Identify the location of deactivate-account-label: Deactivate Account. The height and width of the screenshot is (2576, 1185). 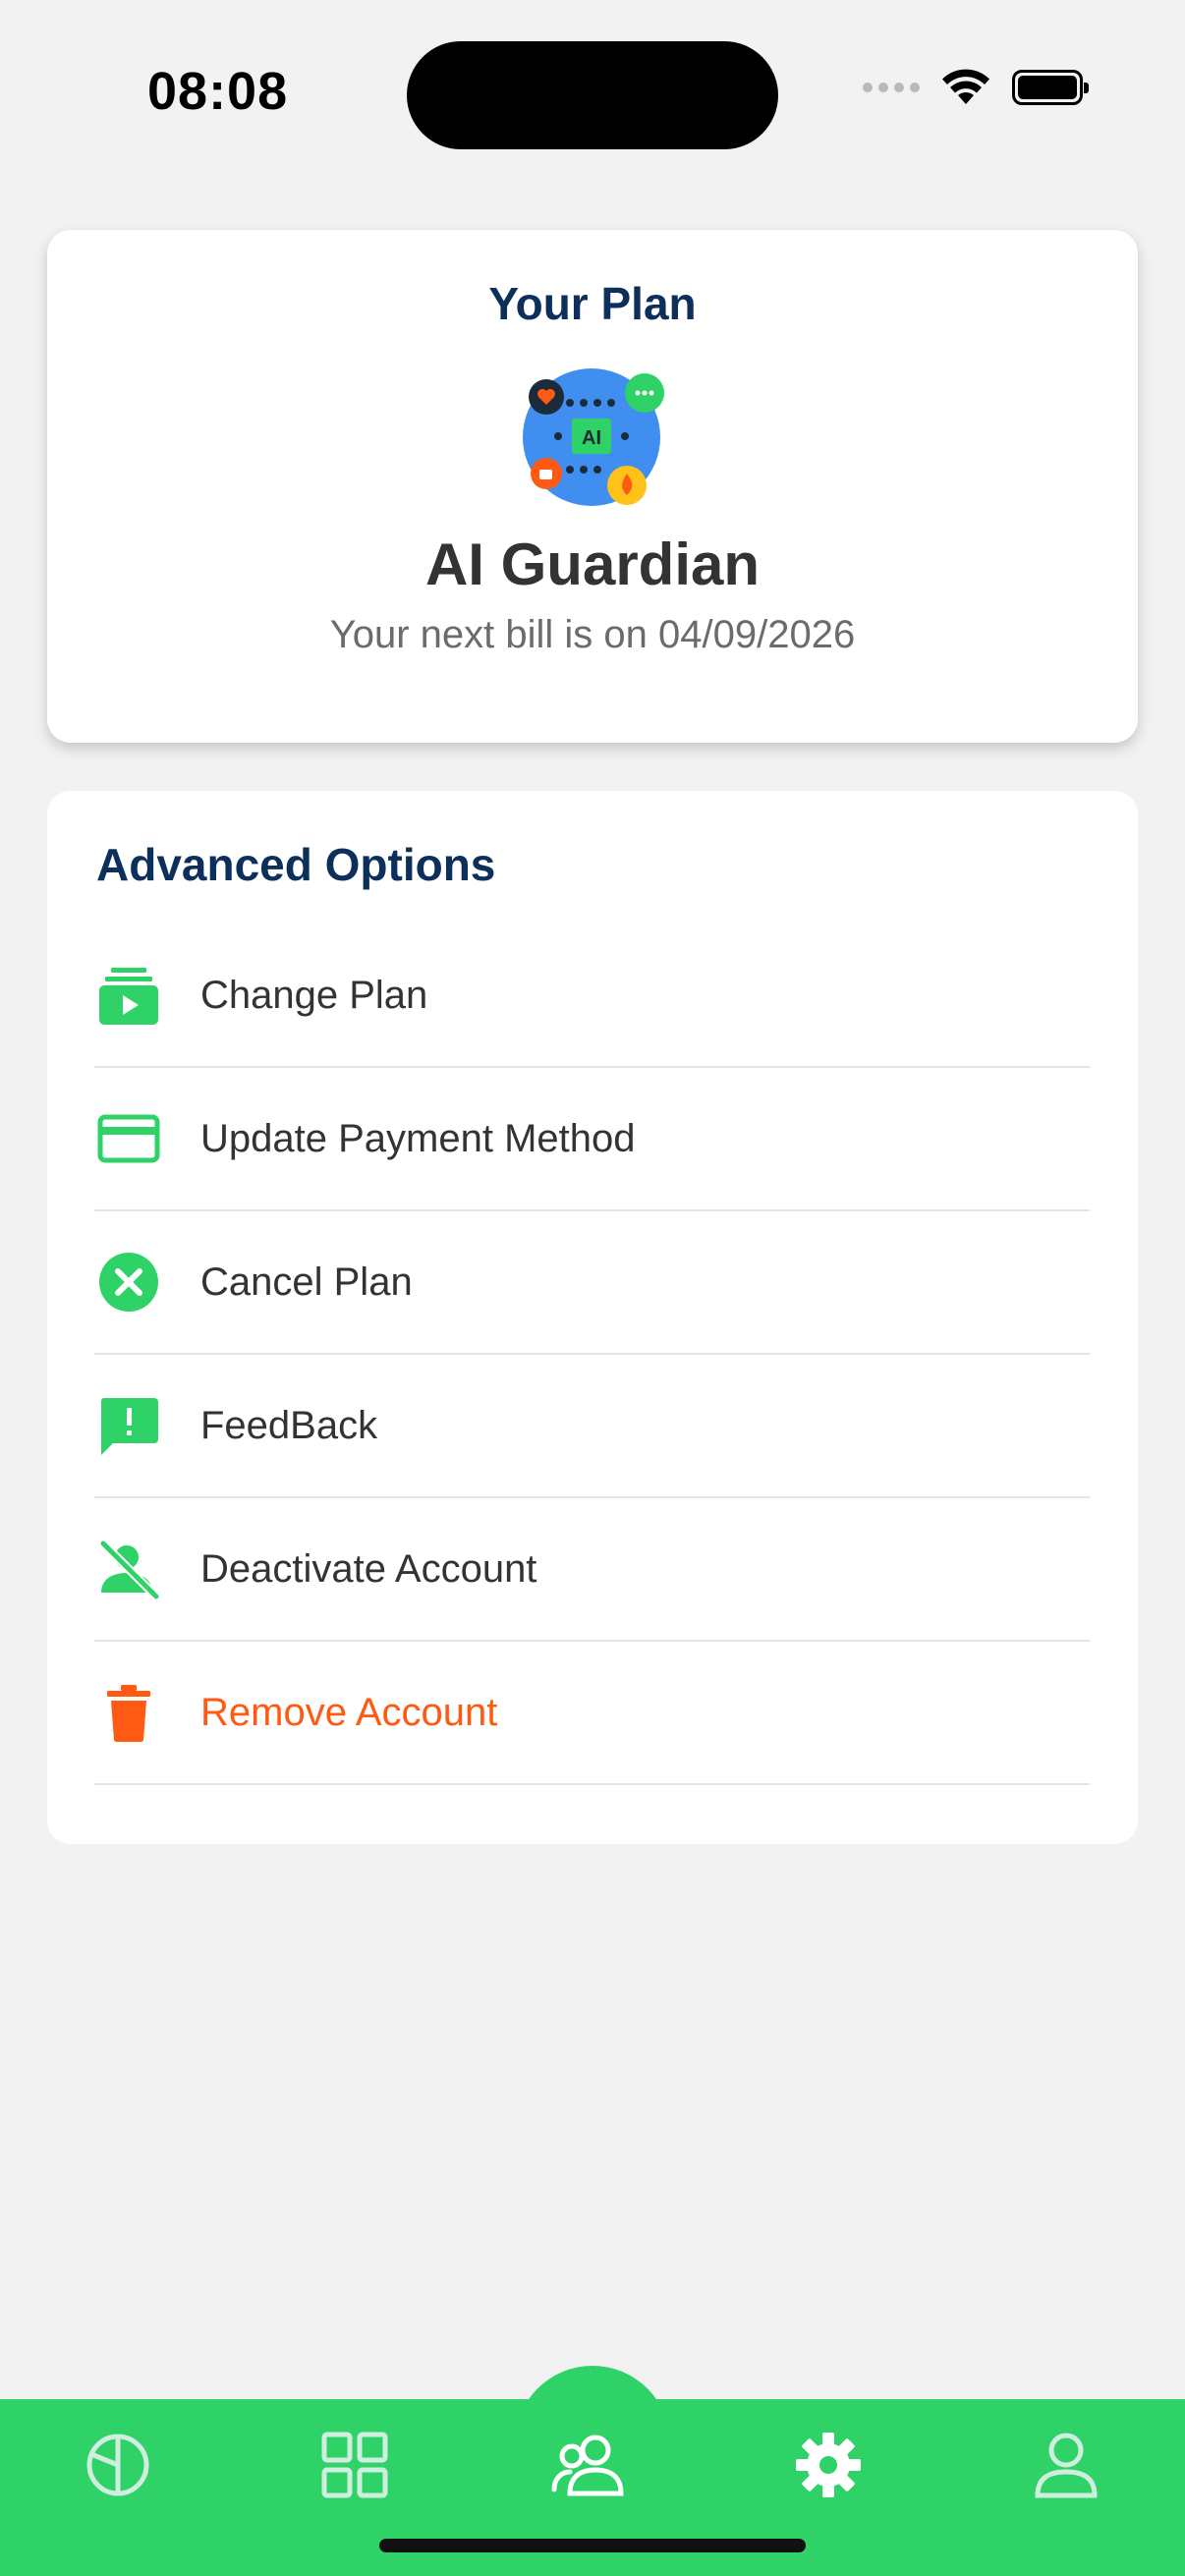
(369, 1568).